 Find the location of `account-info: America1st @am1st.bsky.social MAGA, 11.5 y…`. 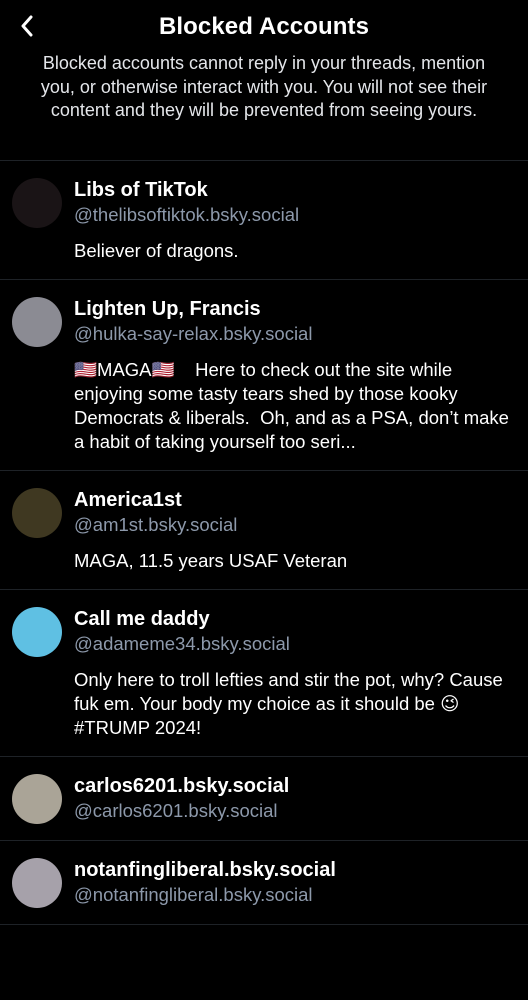

account-info: America1st @am1st.bsky.social MAGA, 11.5 y… is located at coordinates (294, 530).